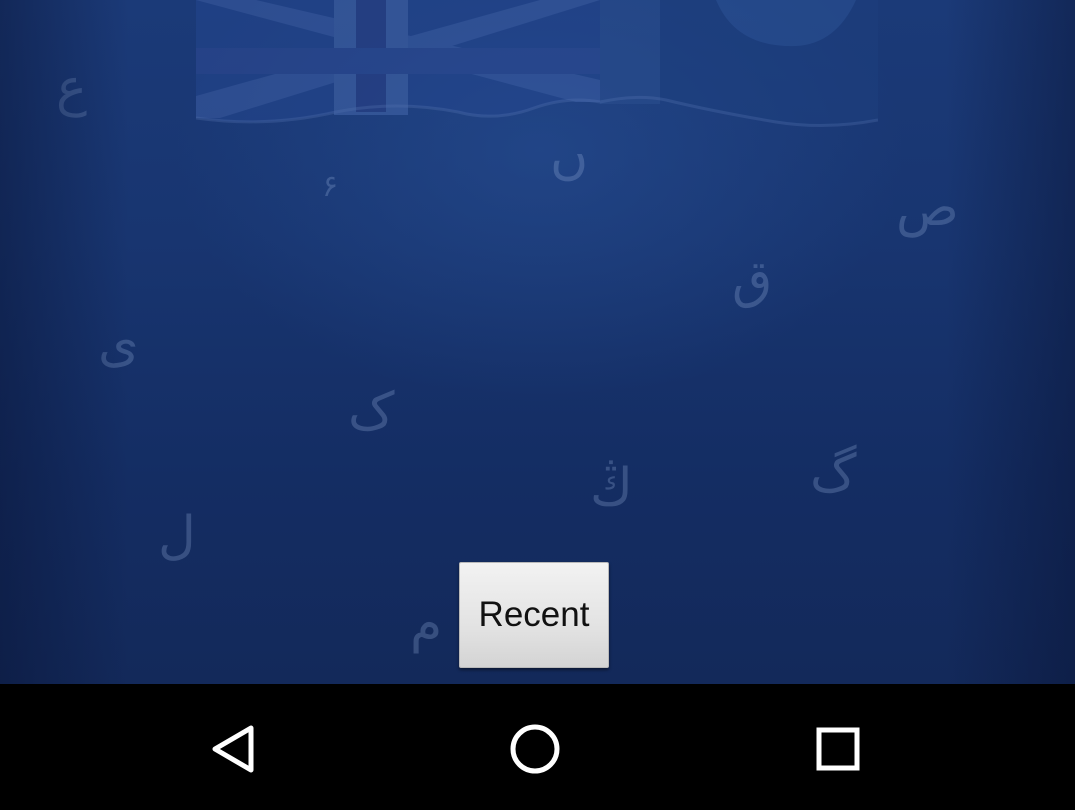  Describe the element at coordinates (611, 488) in the screenshot. I see `background-letter: ڭ` at that location.